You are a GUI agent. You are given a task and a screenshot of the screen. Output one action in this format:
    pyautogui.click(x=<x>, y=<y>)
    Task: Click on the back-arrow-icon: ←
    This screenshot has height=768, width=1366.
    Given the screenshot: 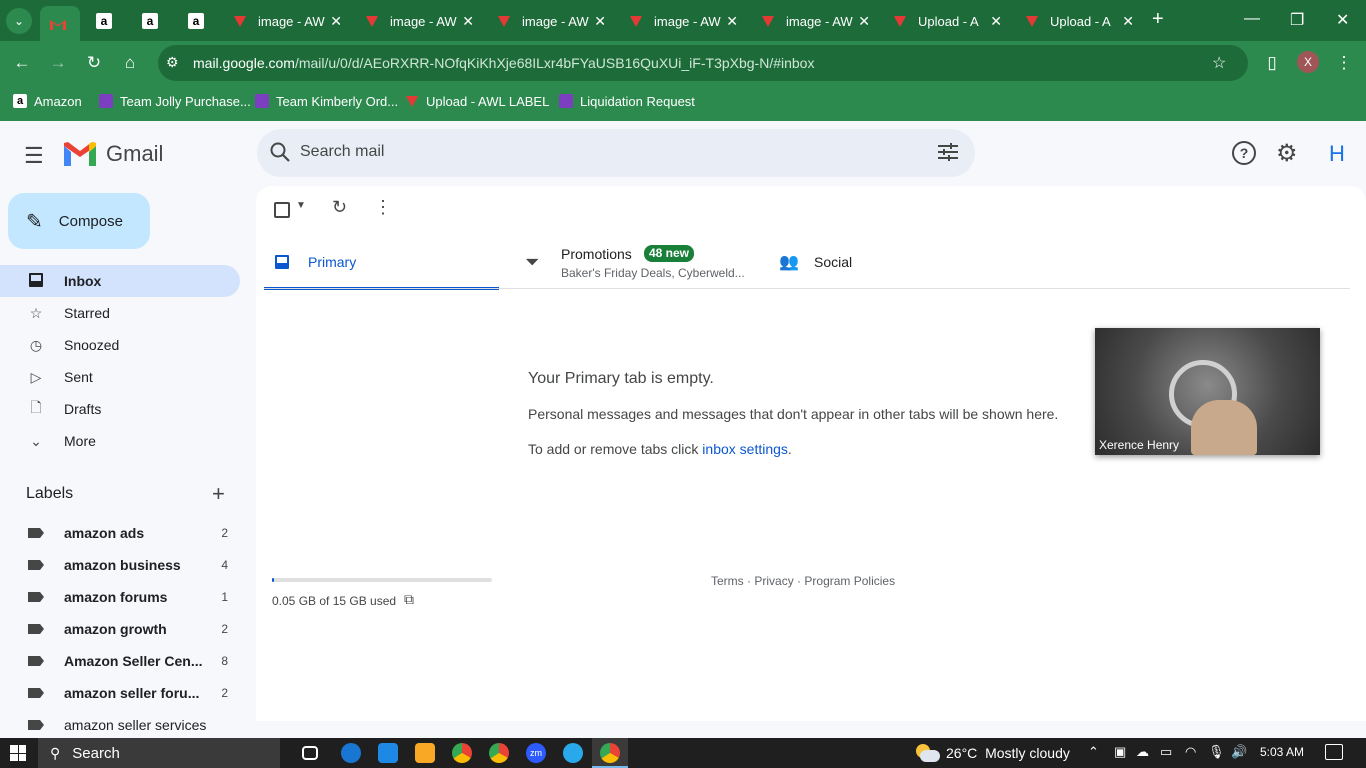 What is the action you would take?
    pyautogui.click(x=22, y=63)
    